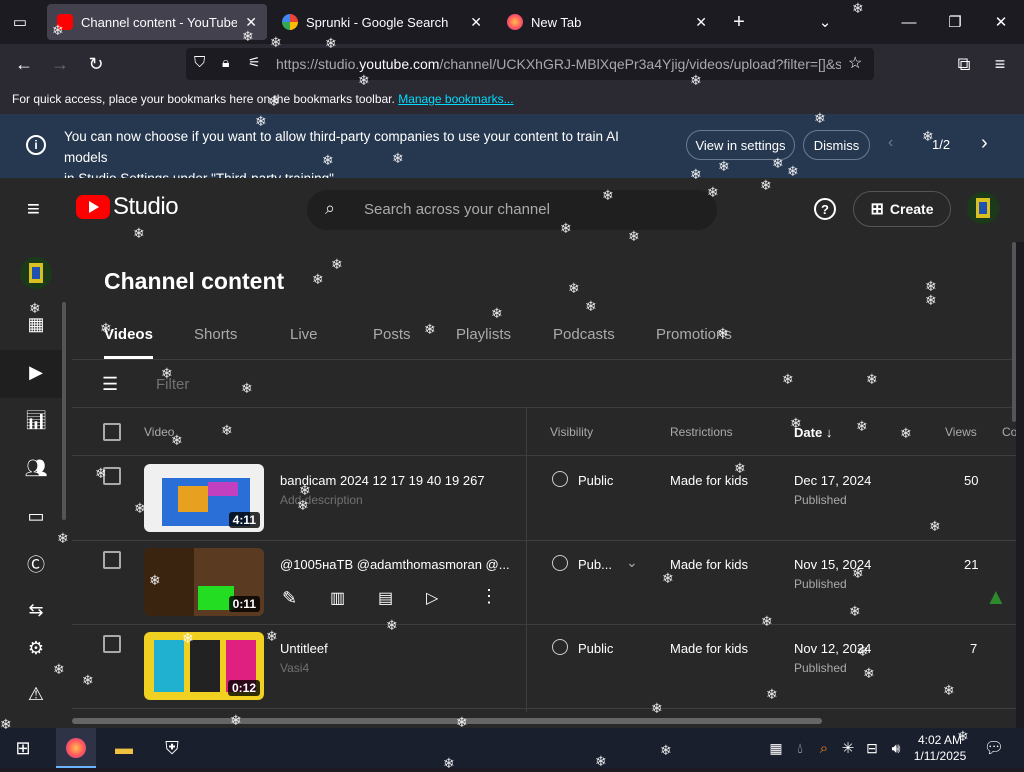  I want to click on studio-logo-text: Studio, so click(146, 207).